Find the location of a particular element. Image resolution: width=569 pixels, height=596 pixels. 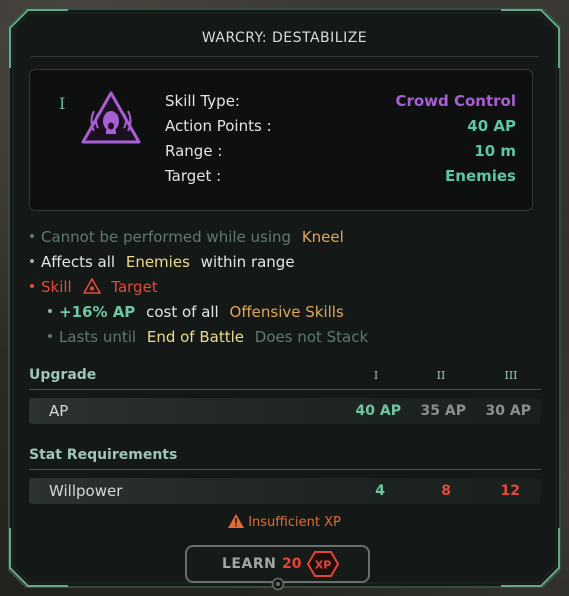

stat-label-skill-type: Skill Type: is located at coordinates (202, 101).